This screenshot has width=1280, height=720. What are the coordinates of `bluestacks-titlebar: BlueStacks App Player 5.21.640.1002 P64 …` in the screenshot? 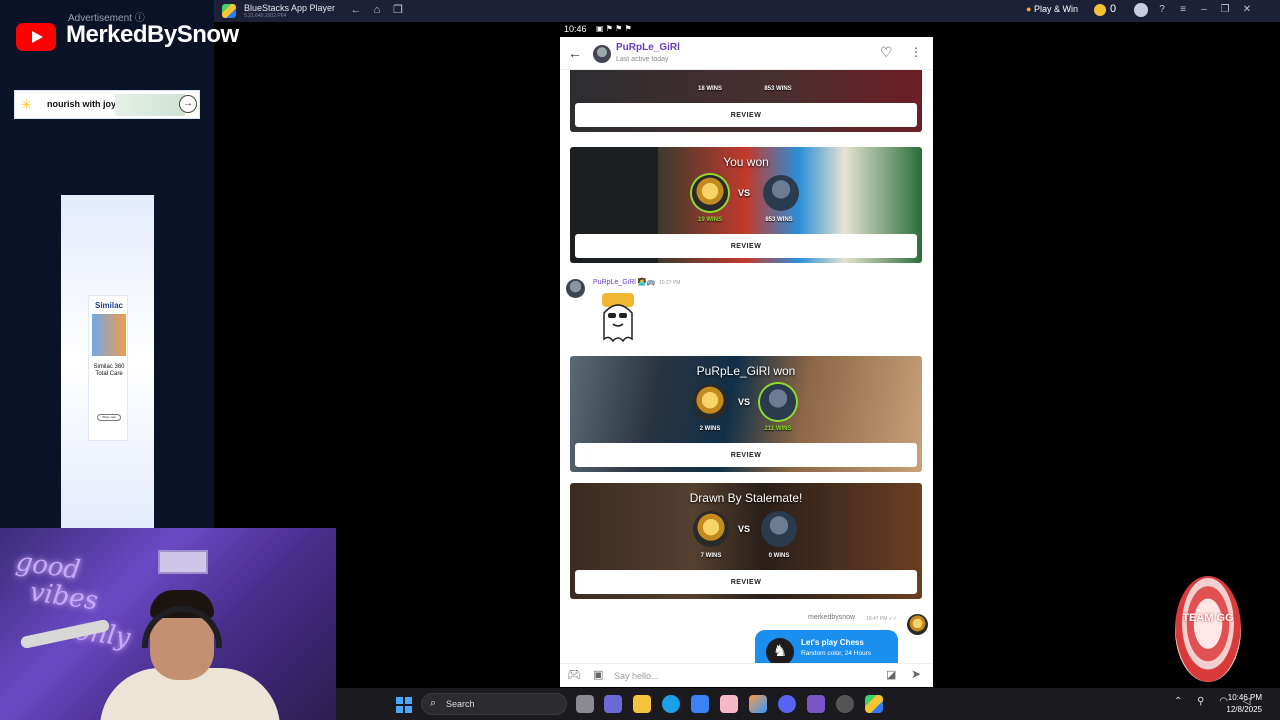 It's located at (747, 11).